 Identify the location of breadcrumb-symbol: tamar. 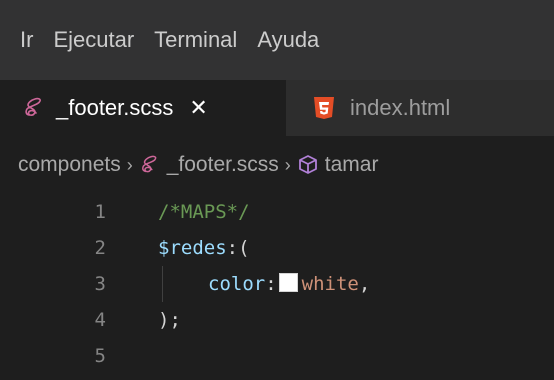
(352, 165).